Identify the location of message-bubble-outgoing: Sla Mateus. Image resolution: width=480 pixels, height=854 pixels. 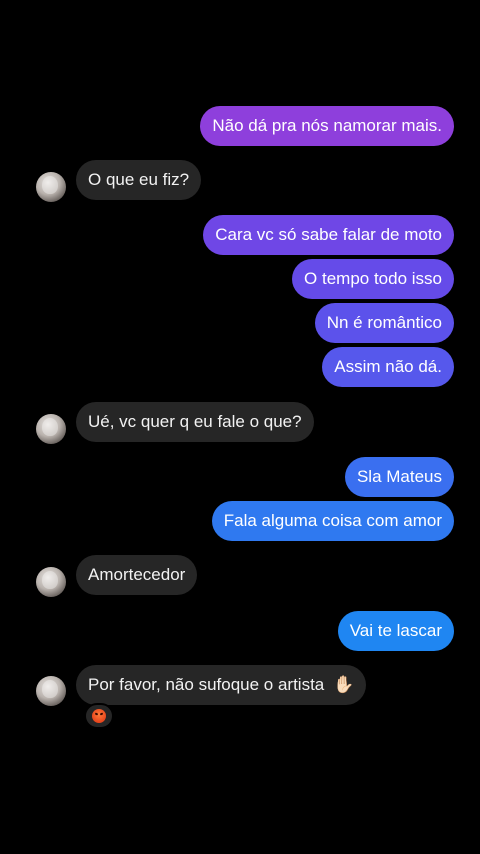
(399, 477).